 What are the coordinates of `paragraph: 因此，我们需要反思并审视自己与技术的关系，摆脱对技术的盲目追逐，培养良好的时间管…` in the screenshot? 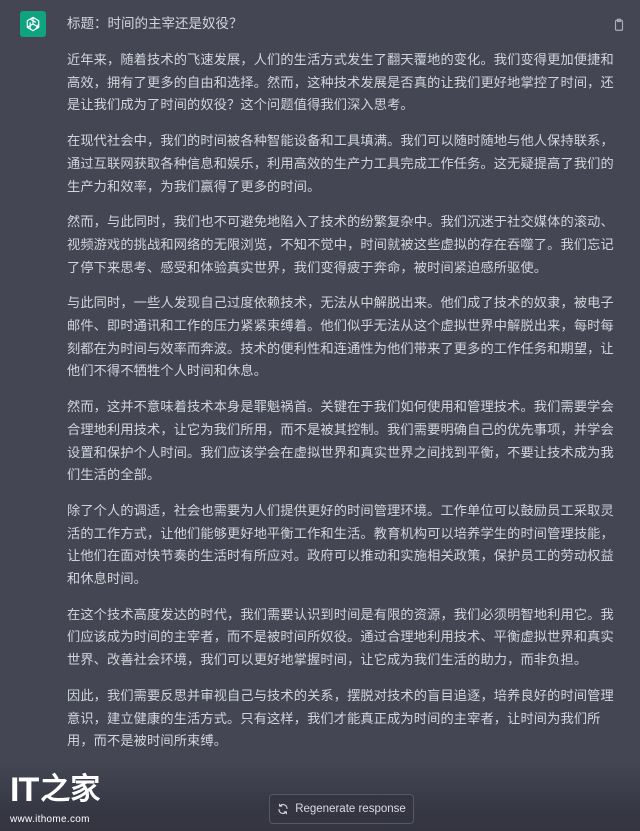 It's located at (340, 719).